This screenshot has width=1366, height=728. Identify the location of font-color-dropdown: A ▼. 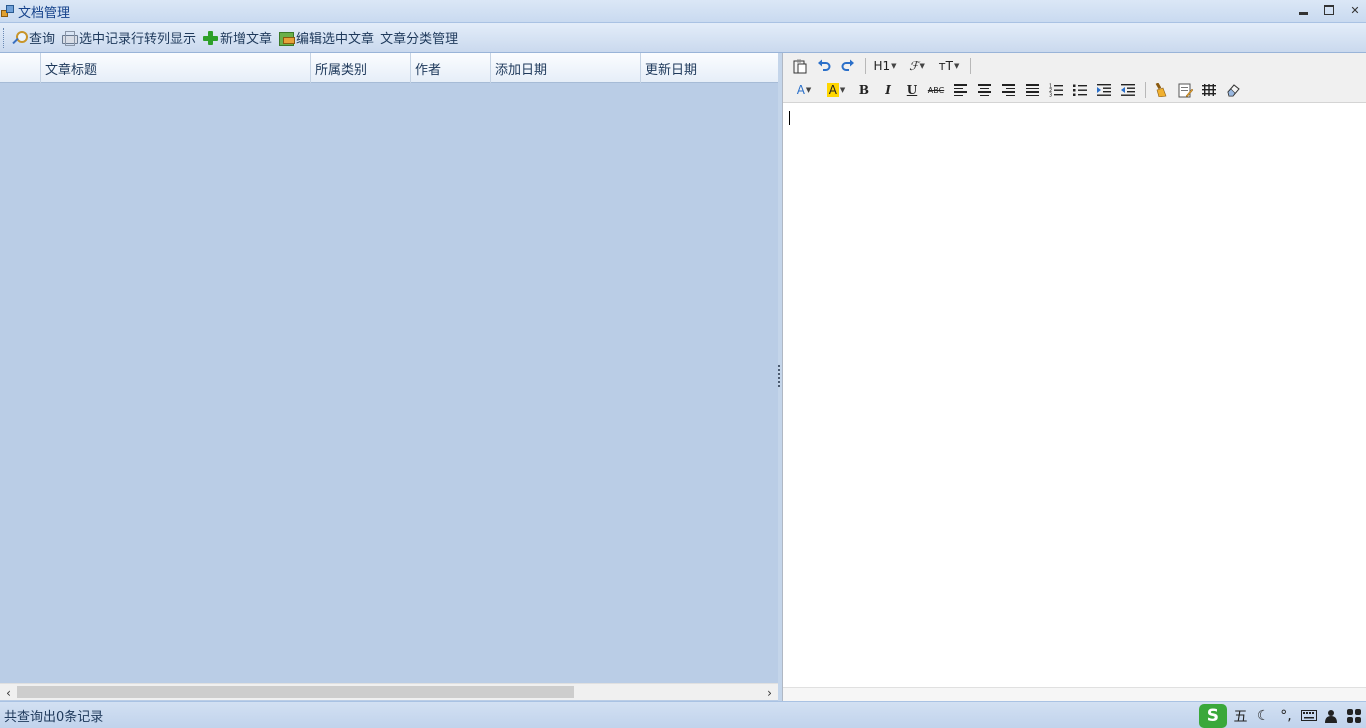
(804, 90).